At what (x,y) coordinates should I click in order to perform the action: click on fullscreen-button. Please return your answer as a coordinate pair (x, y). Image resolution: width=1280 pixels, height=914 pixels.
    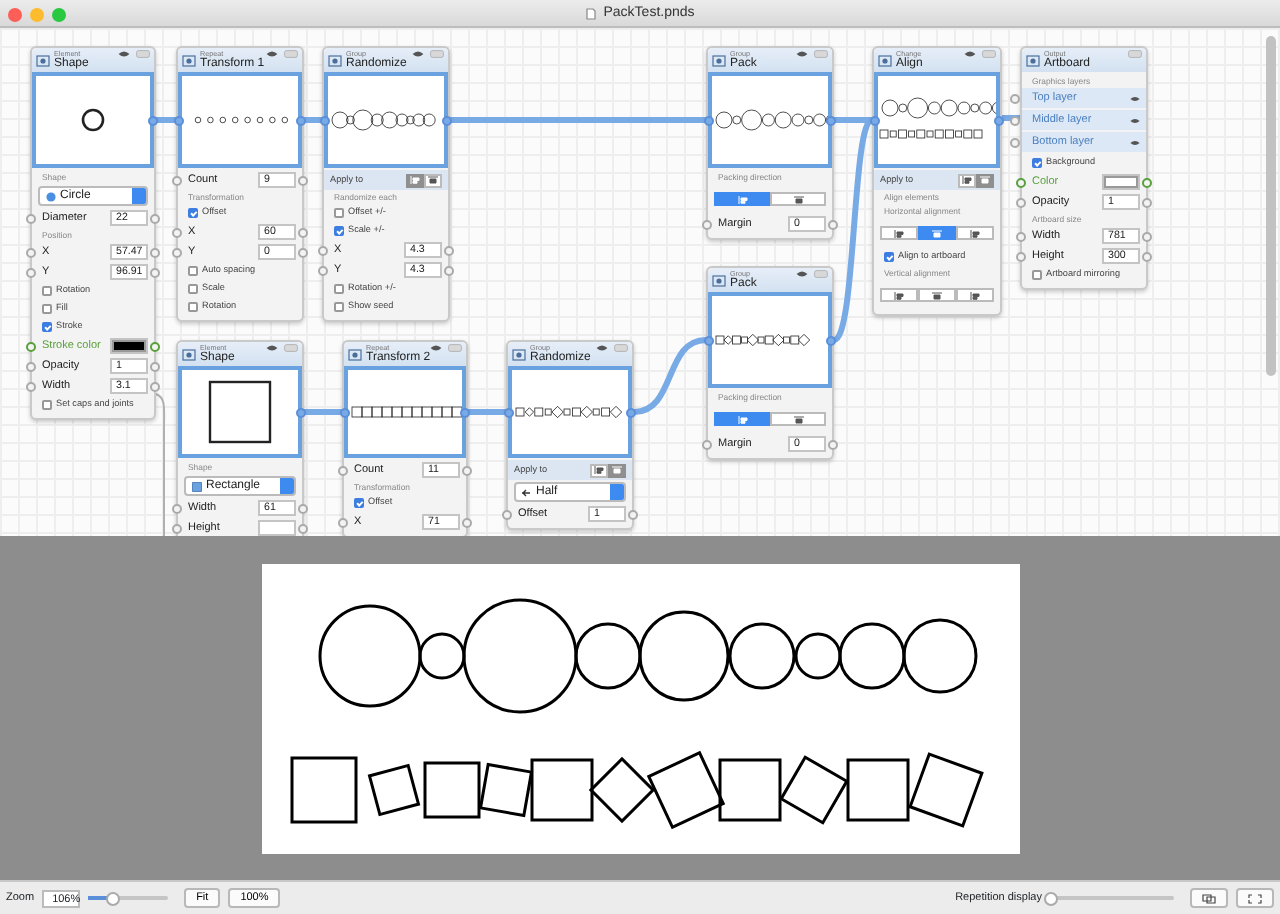
    Looking at the image, I should click on (1255, 898).